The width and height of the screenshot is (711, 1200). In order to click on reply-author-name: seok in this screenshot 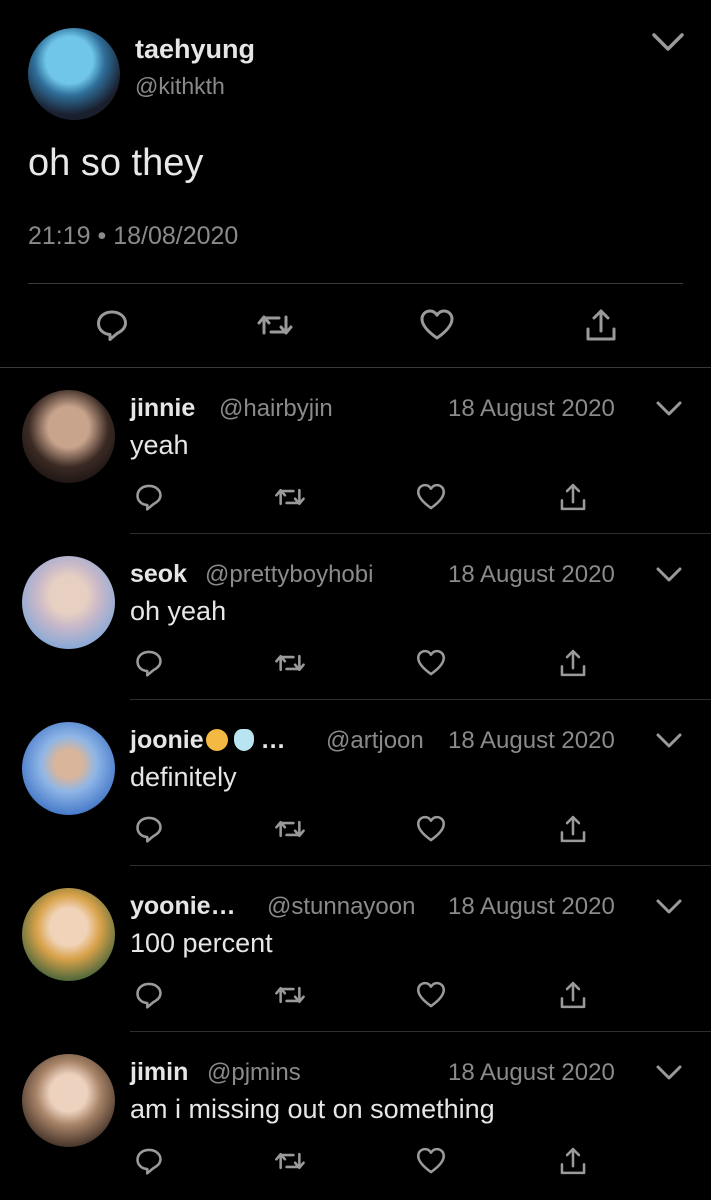, I will do `click(158, 574)`.